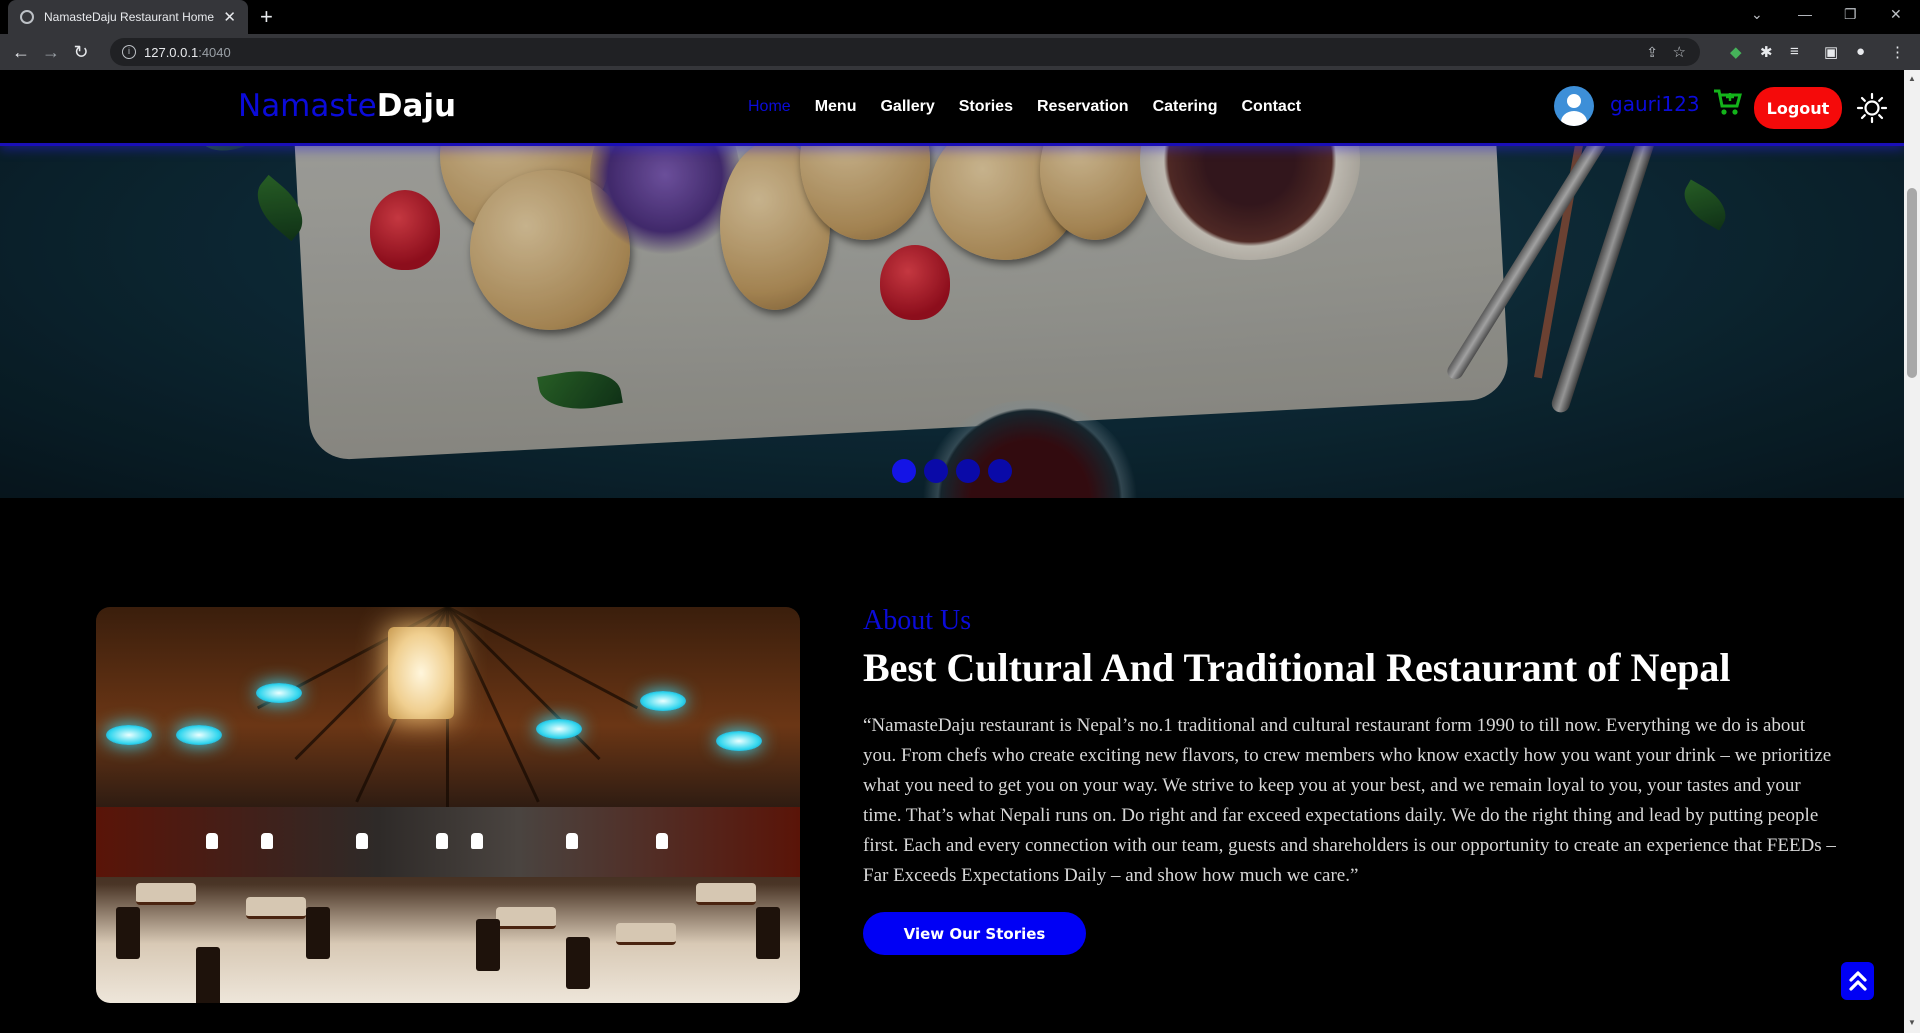 This screenshot has height=1033, width=1920. I want to click on page-scrollbar: ▲ ▼, so click(1912, 551).